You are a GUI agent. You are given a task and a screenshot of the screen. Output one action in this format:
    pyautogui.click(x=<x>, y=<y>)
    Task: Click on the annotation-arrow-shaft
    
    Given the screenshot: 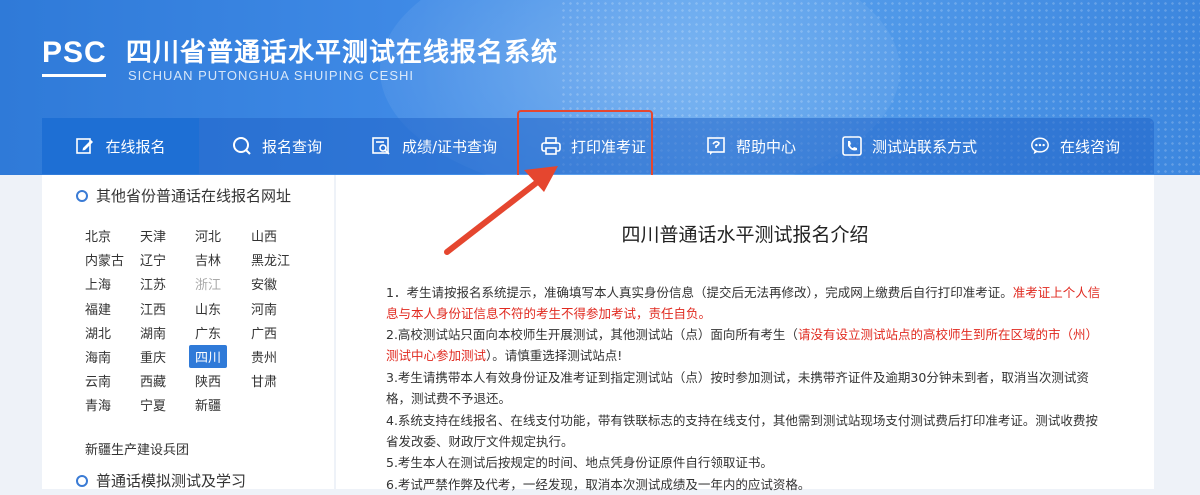 What is the action you would take?
    pyautogui.click(x=493, y=216)
    